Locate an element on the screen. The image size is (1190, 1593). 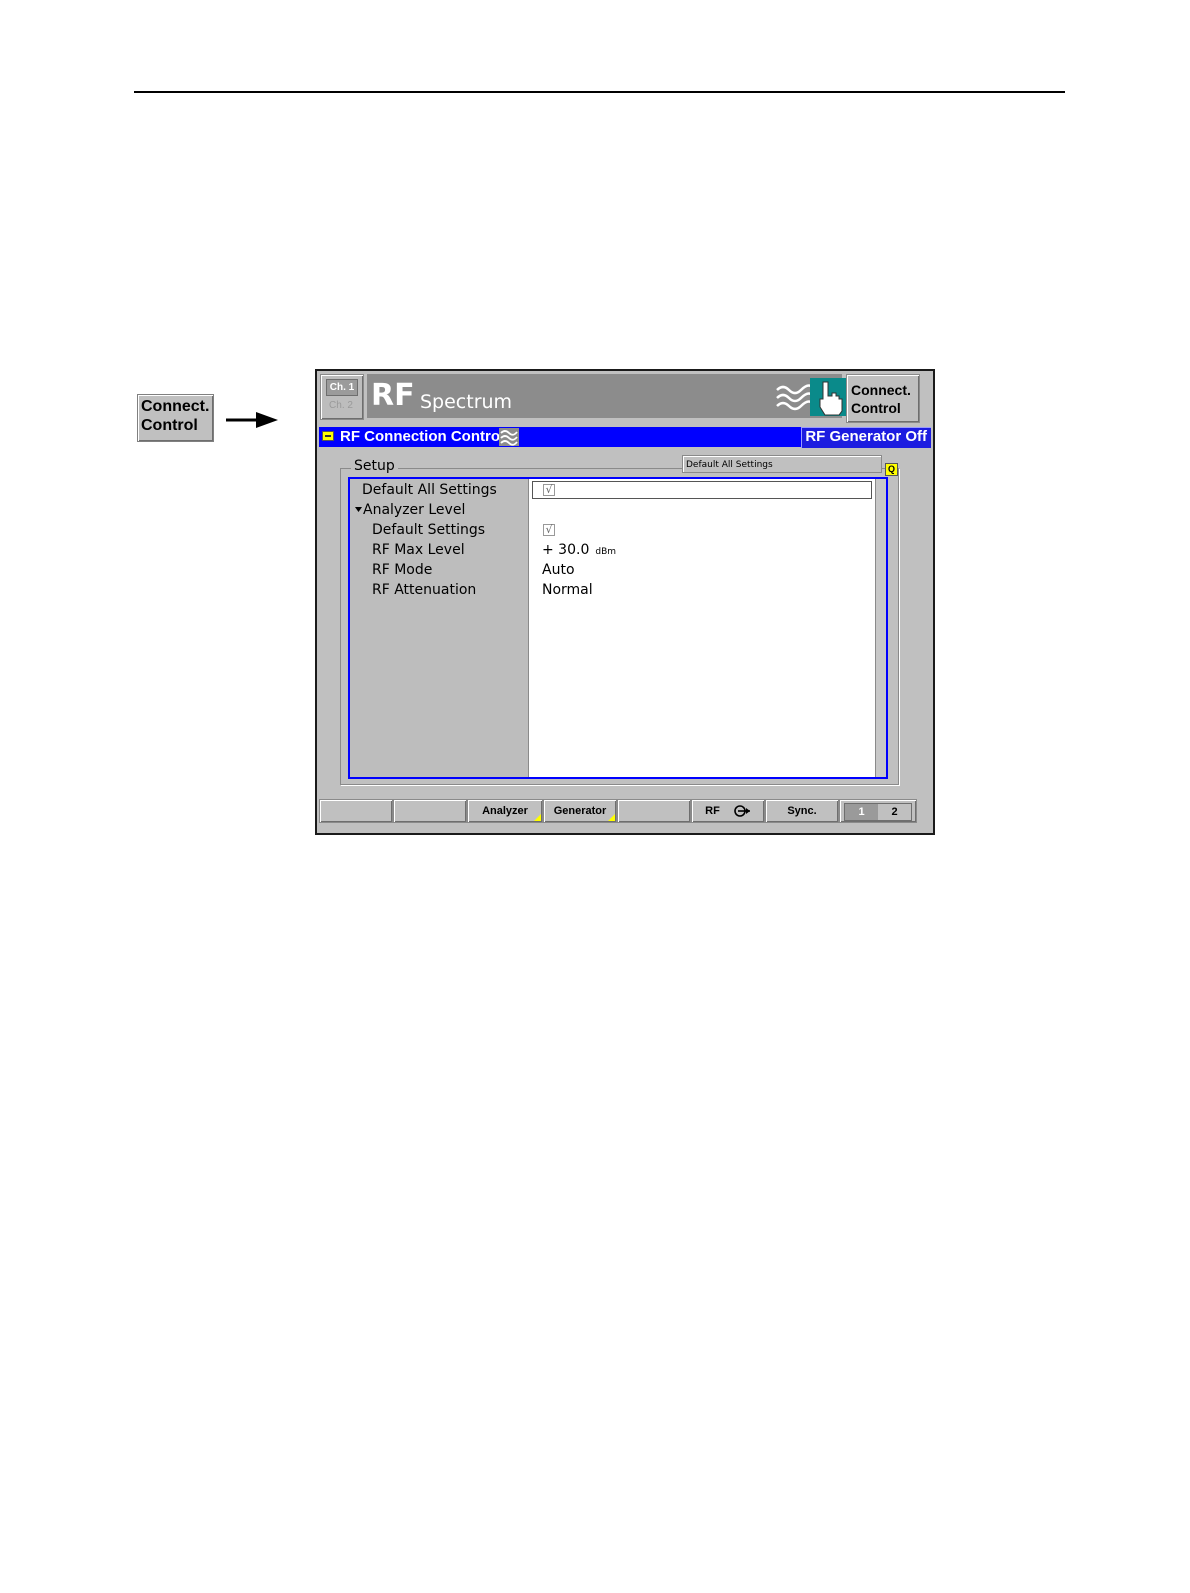
tree-item-rf-attenuation: RF Attenuation is located at coordinates (424, 590).